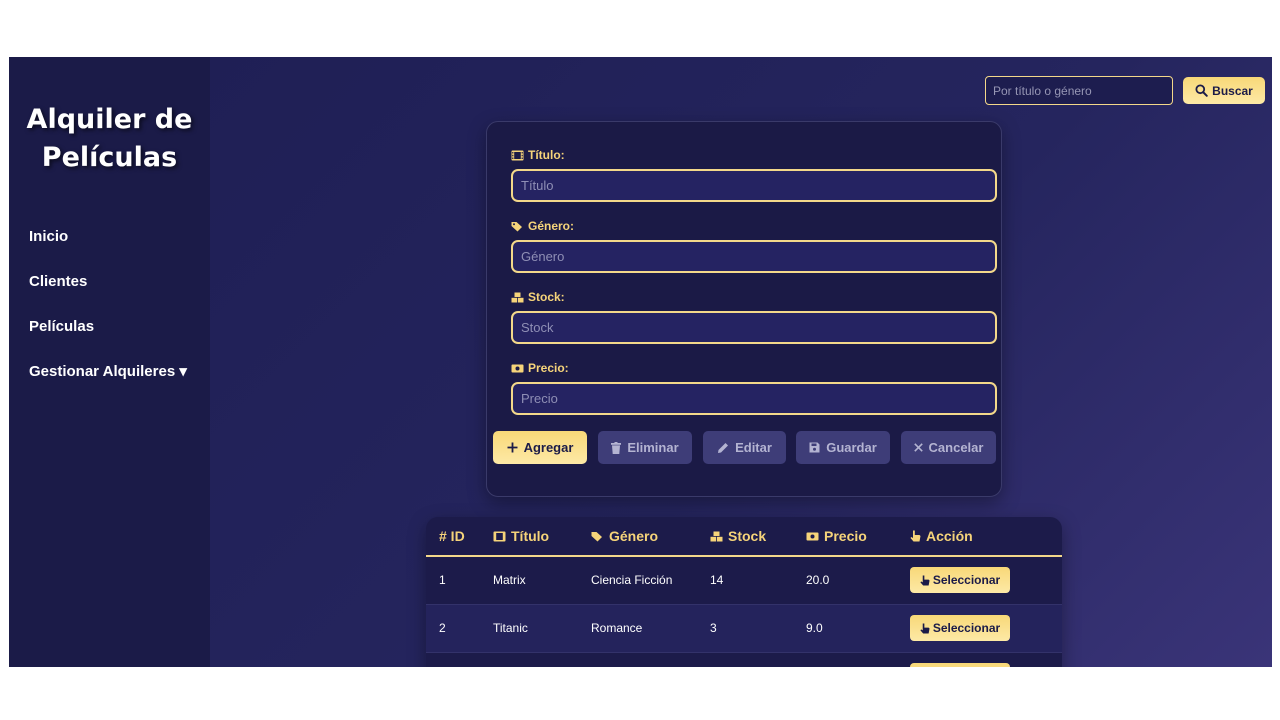  I want to click on stock-input, so click(754, 327).